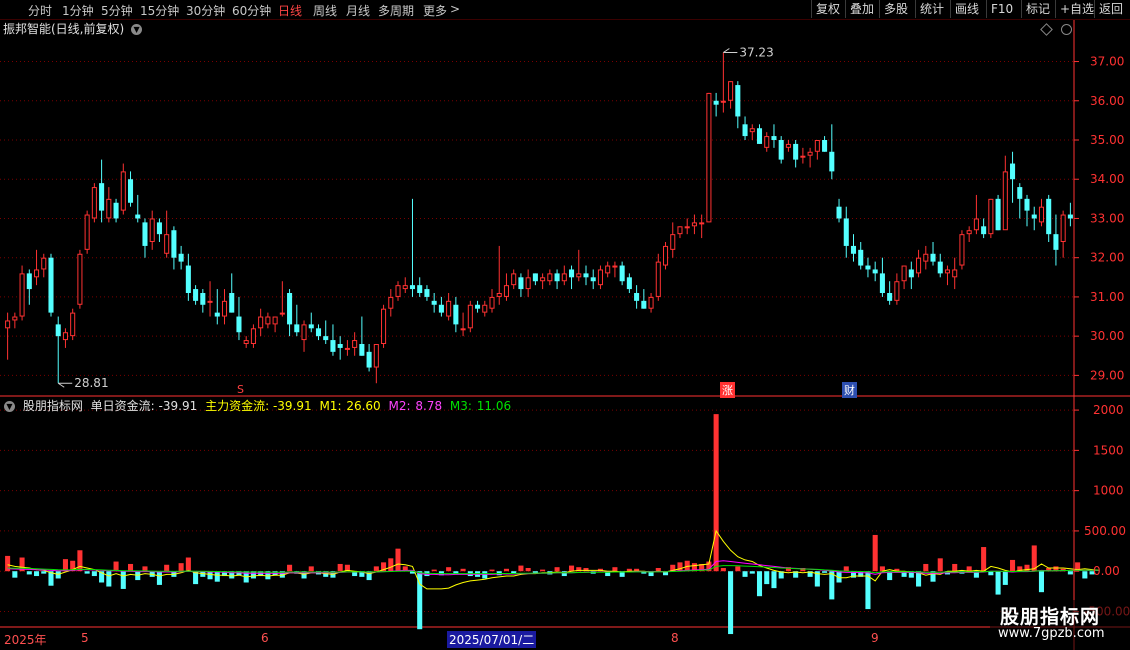 The height and width of the screenshot is (650, 1130). I want to click on watermark-name: 股朋指标网, so click(1050, 617).